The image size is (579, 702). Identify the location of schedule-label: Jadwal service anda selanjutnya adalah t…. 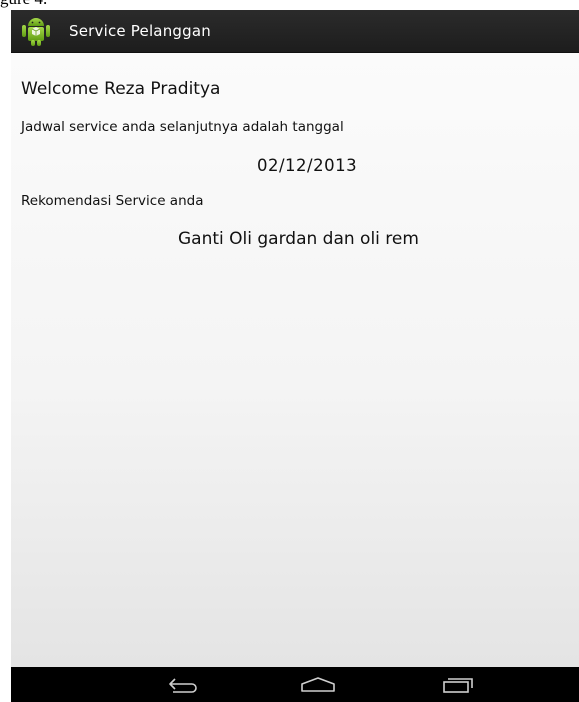
(182, 127).